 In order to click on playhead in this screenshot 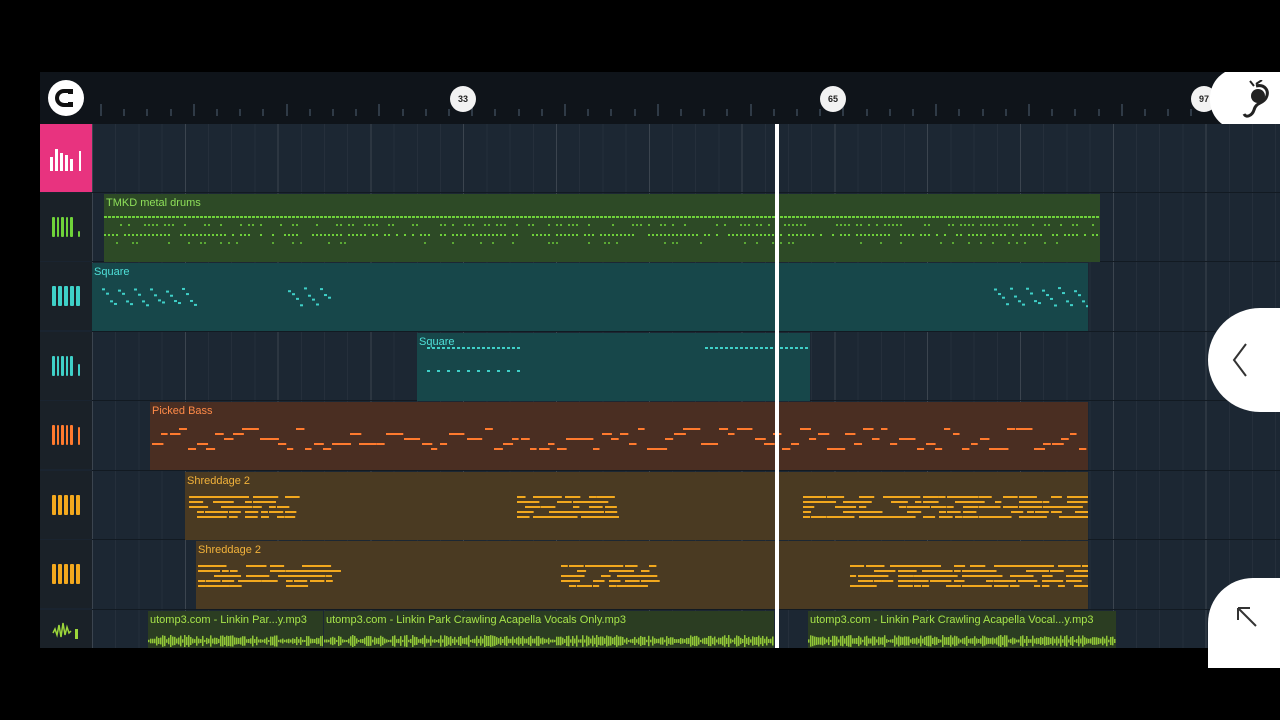, I will do `click(777, 386)`.